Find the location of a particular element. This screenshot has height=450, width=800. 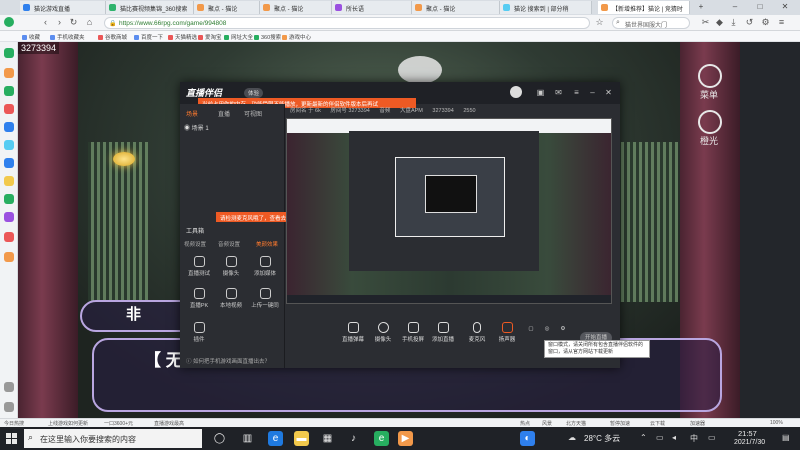

status-item: 直播游戏最高 is located at coordinates (169, 423).